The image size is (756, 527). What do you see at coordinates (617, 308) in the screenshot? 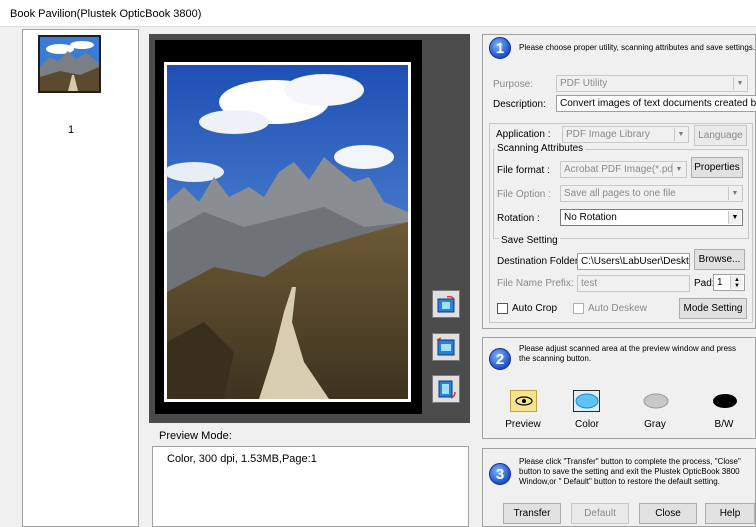
I see `auto-deskew-label: Auto Deskew` at bounding box center [617, 308].